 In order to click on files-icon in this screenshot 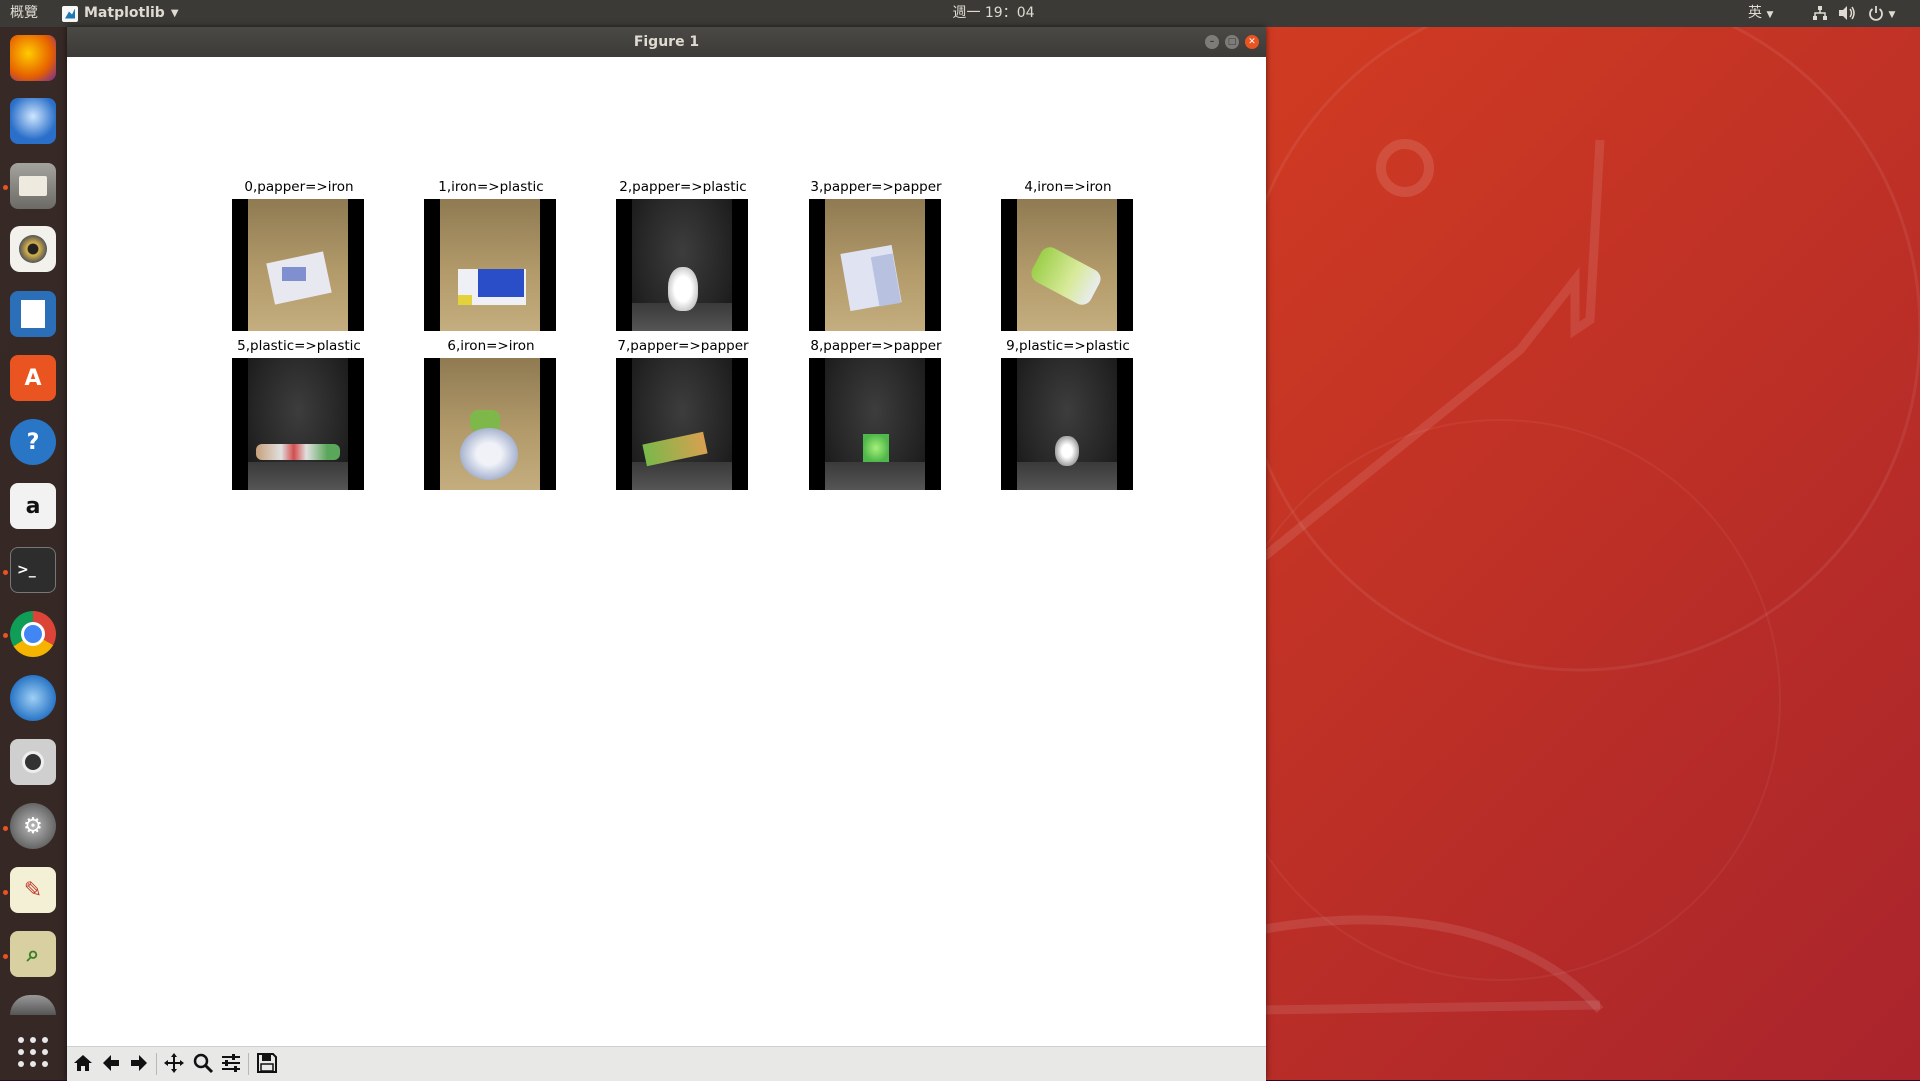, I will do `click(33, 186)`.